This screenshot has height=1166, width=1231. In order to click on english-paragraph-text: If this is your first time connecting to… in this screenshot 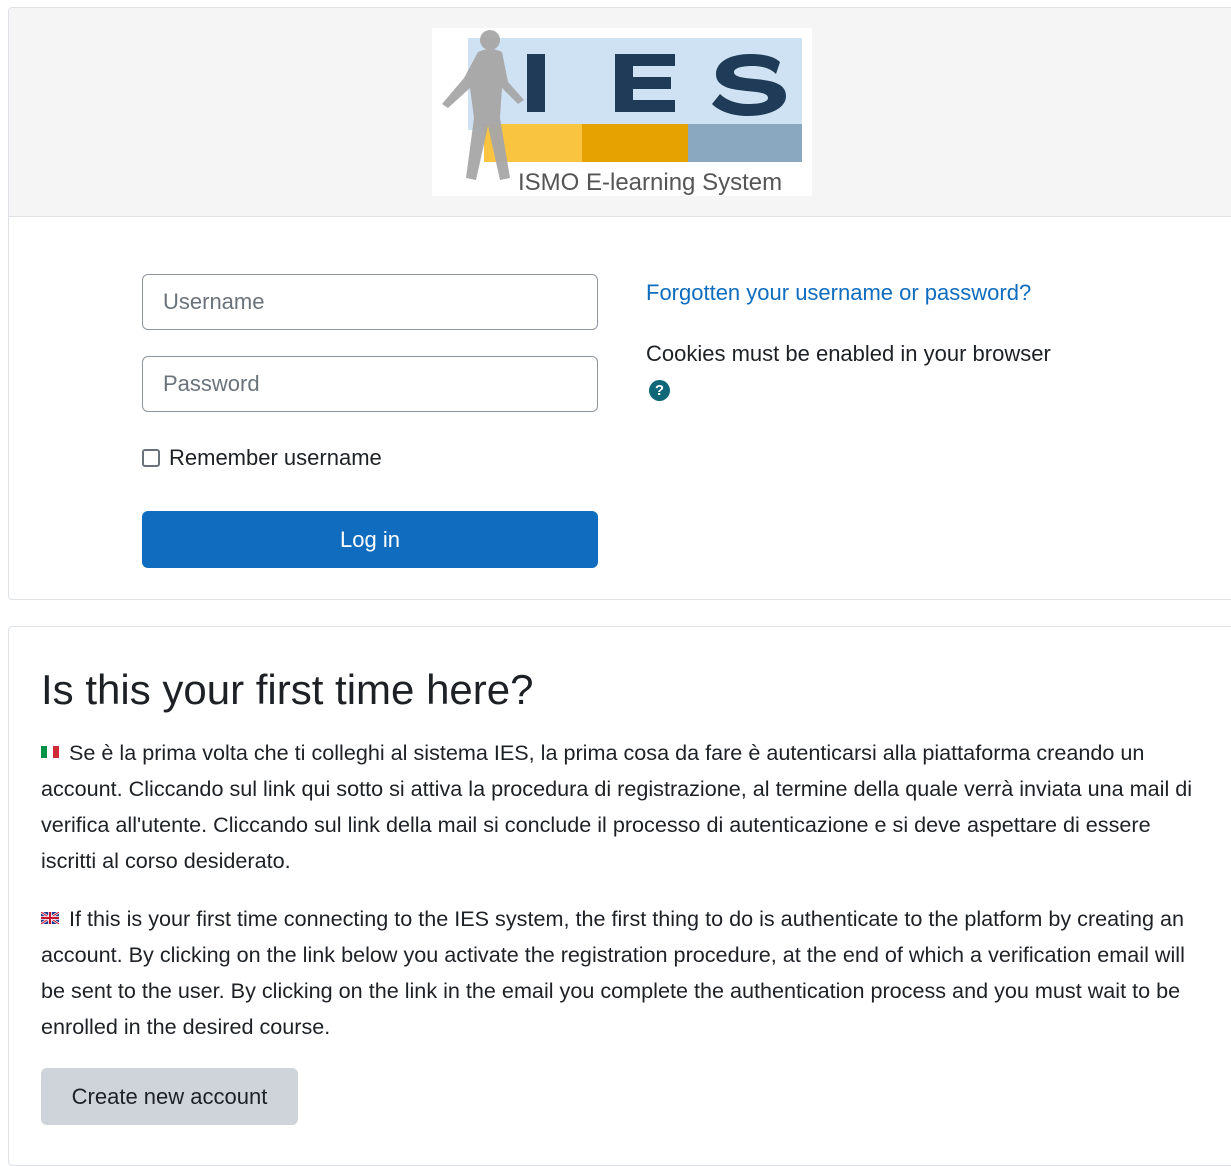, I will do `click(613, 972)`.